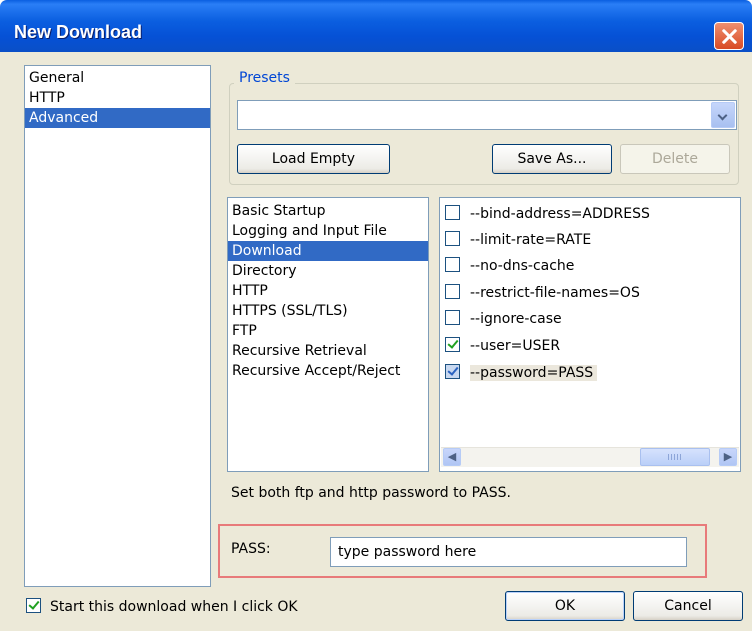 This screenshot has height=631, width=752. I want to click on category-item-general: General, so click(117, 78).